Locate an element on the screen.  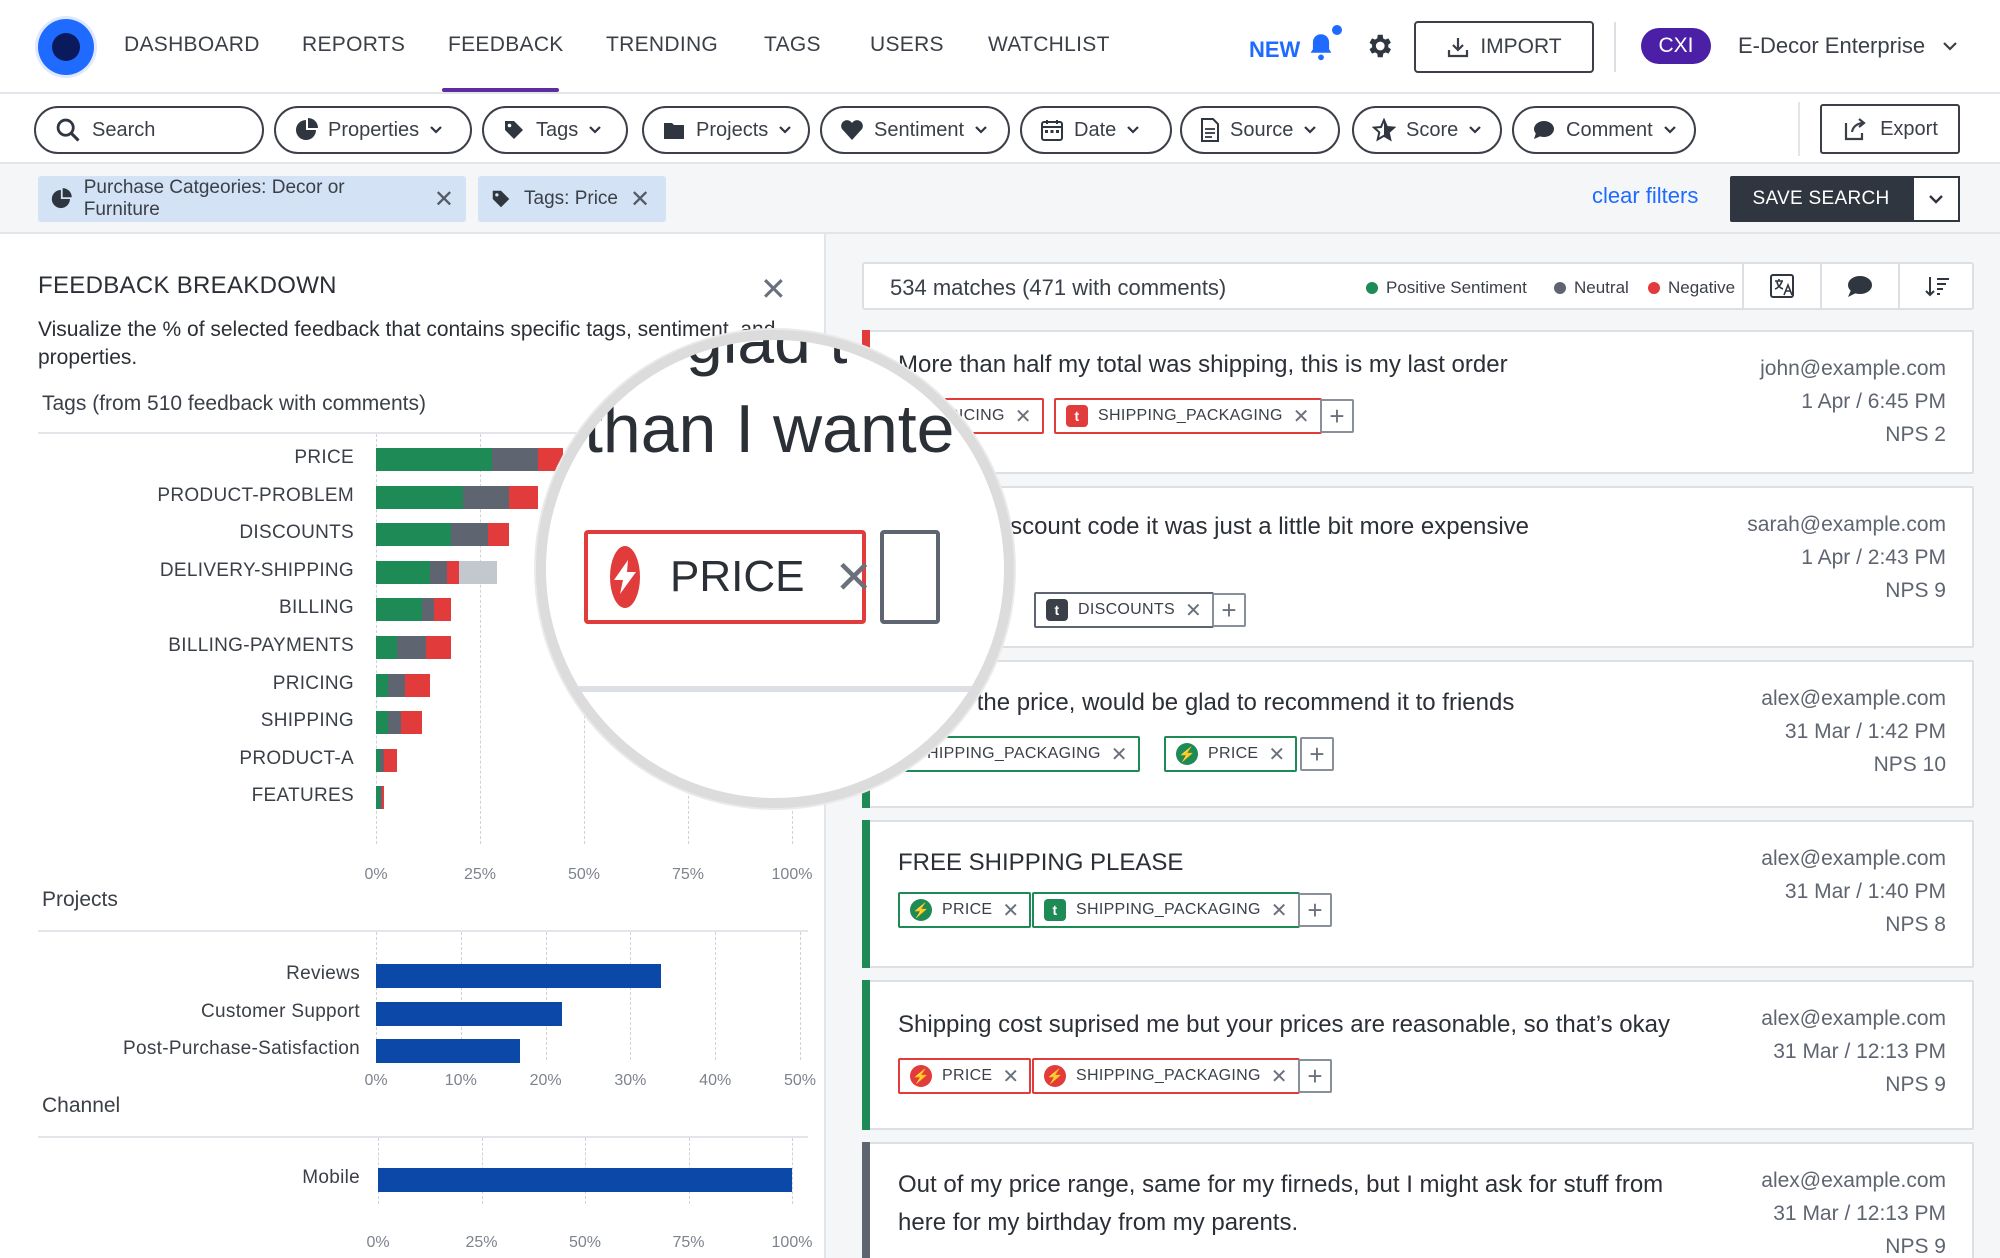
feedback-date: 31 Mar / 12:13 PM is located at coordinates (1859, 1213).